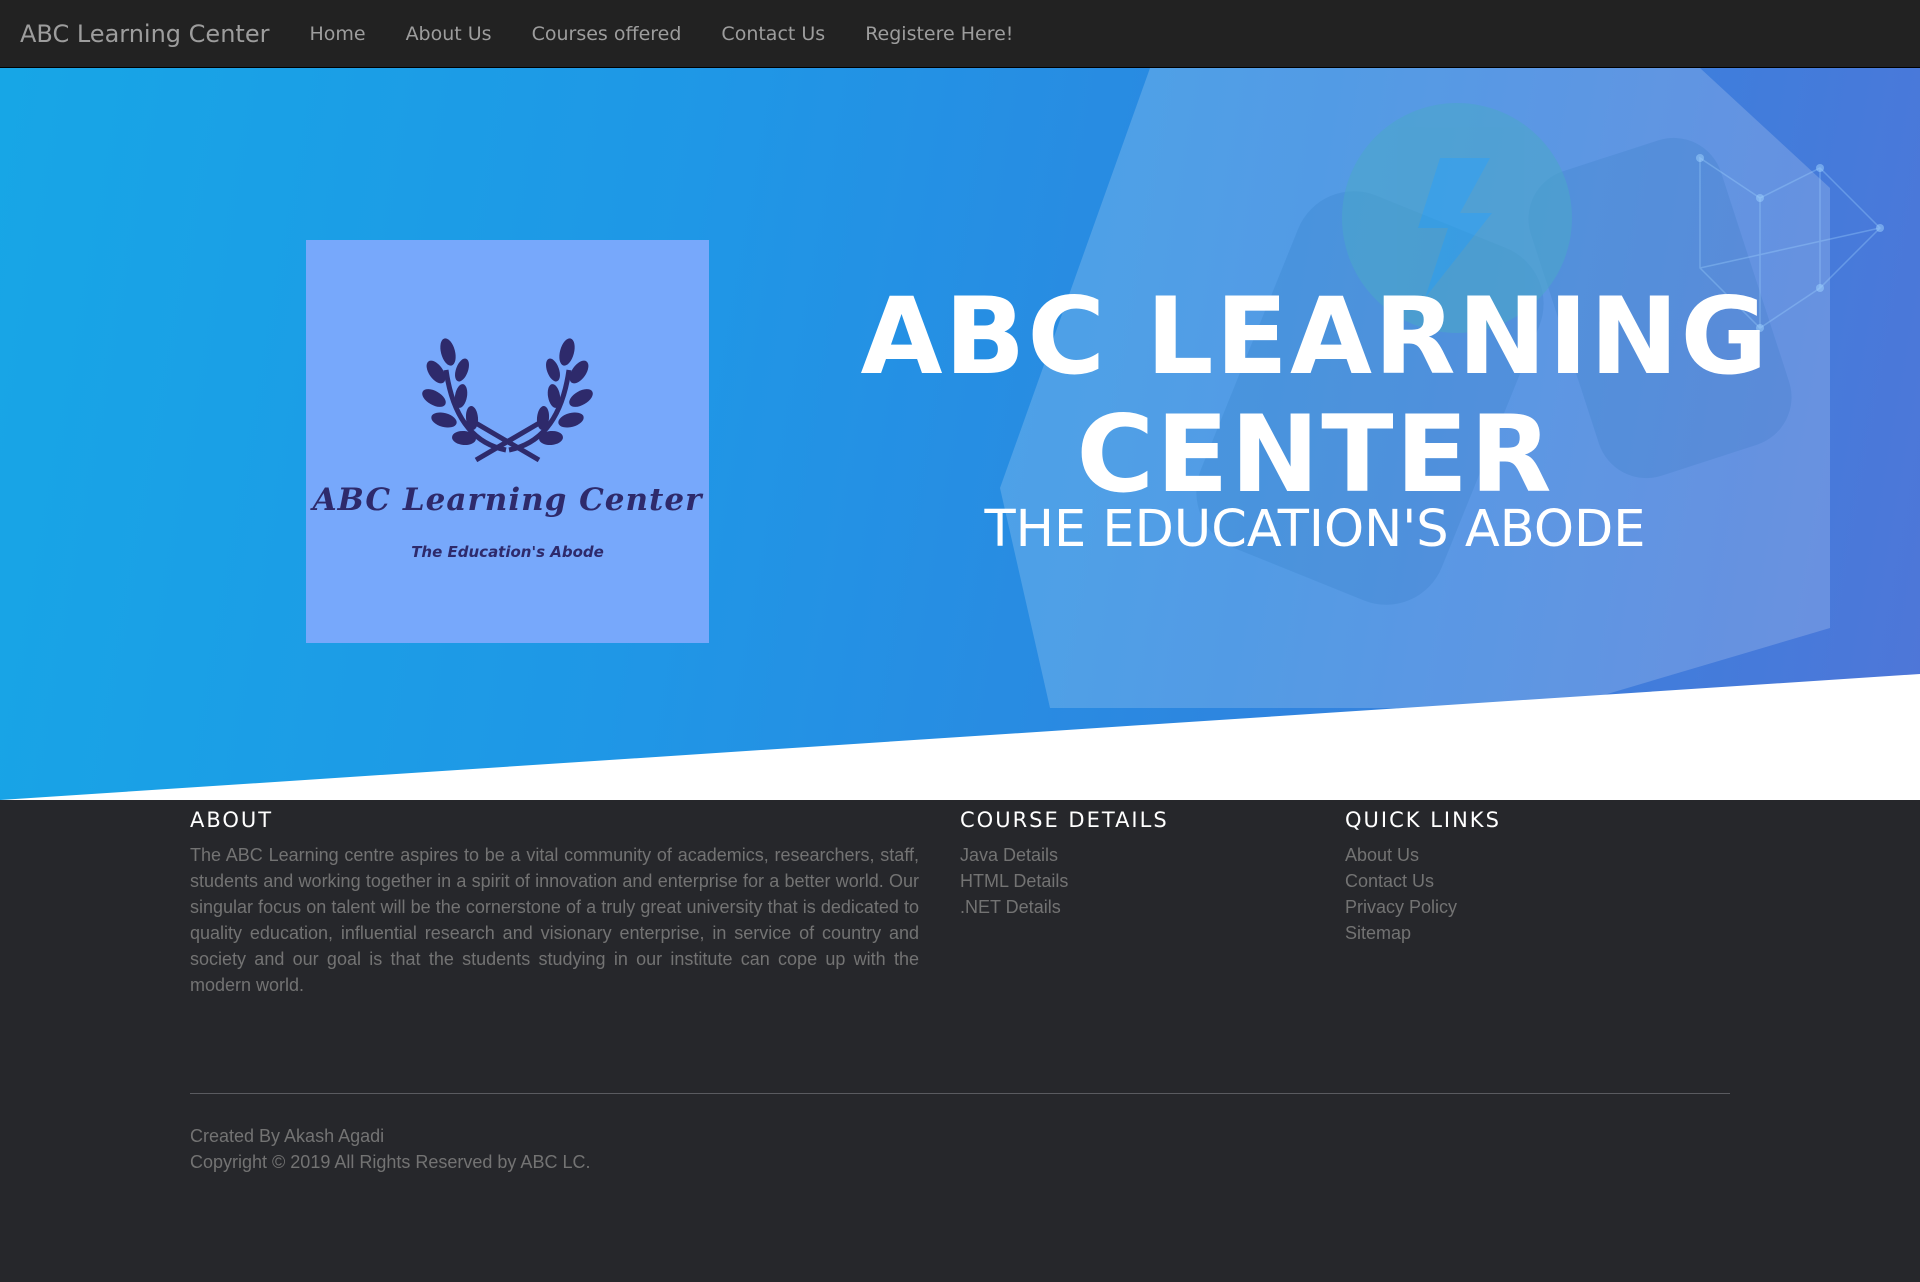 This screenshot has width=1920, height=1282. What do you see at coordinates (1401, 881) in the screenshot?
I see `footer-contact-us-link: Contact Us` at bounding box center [1401, 881].